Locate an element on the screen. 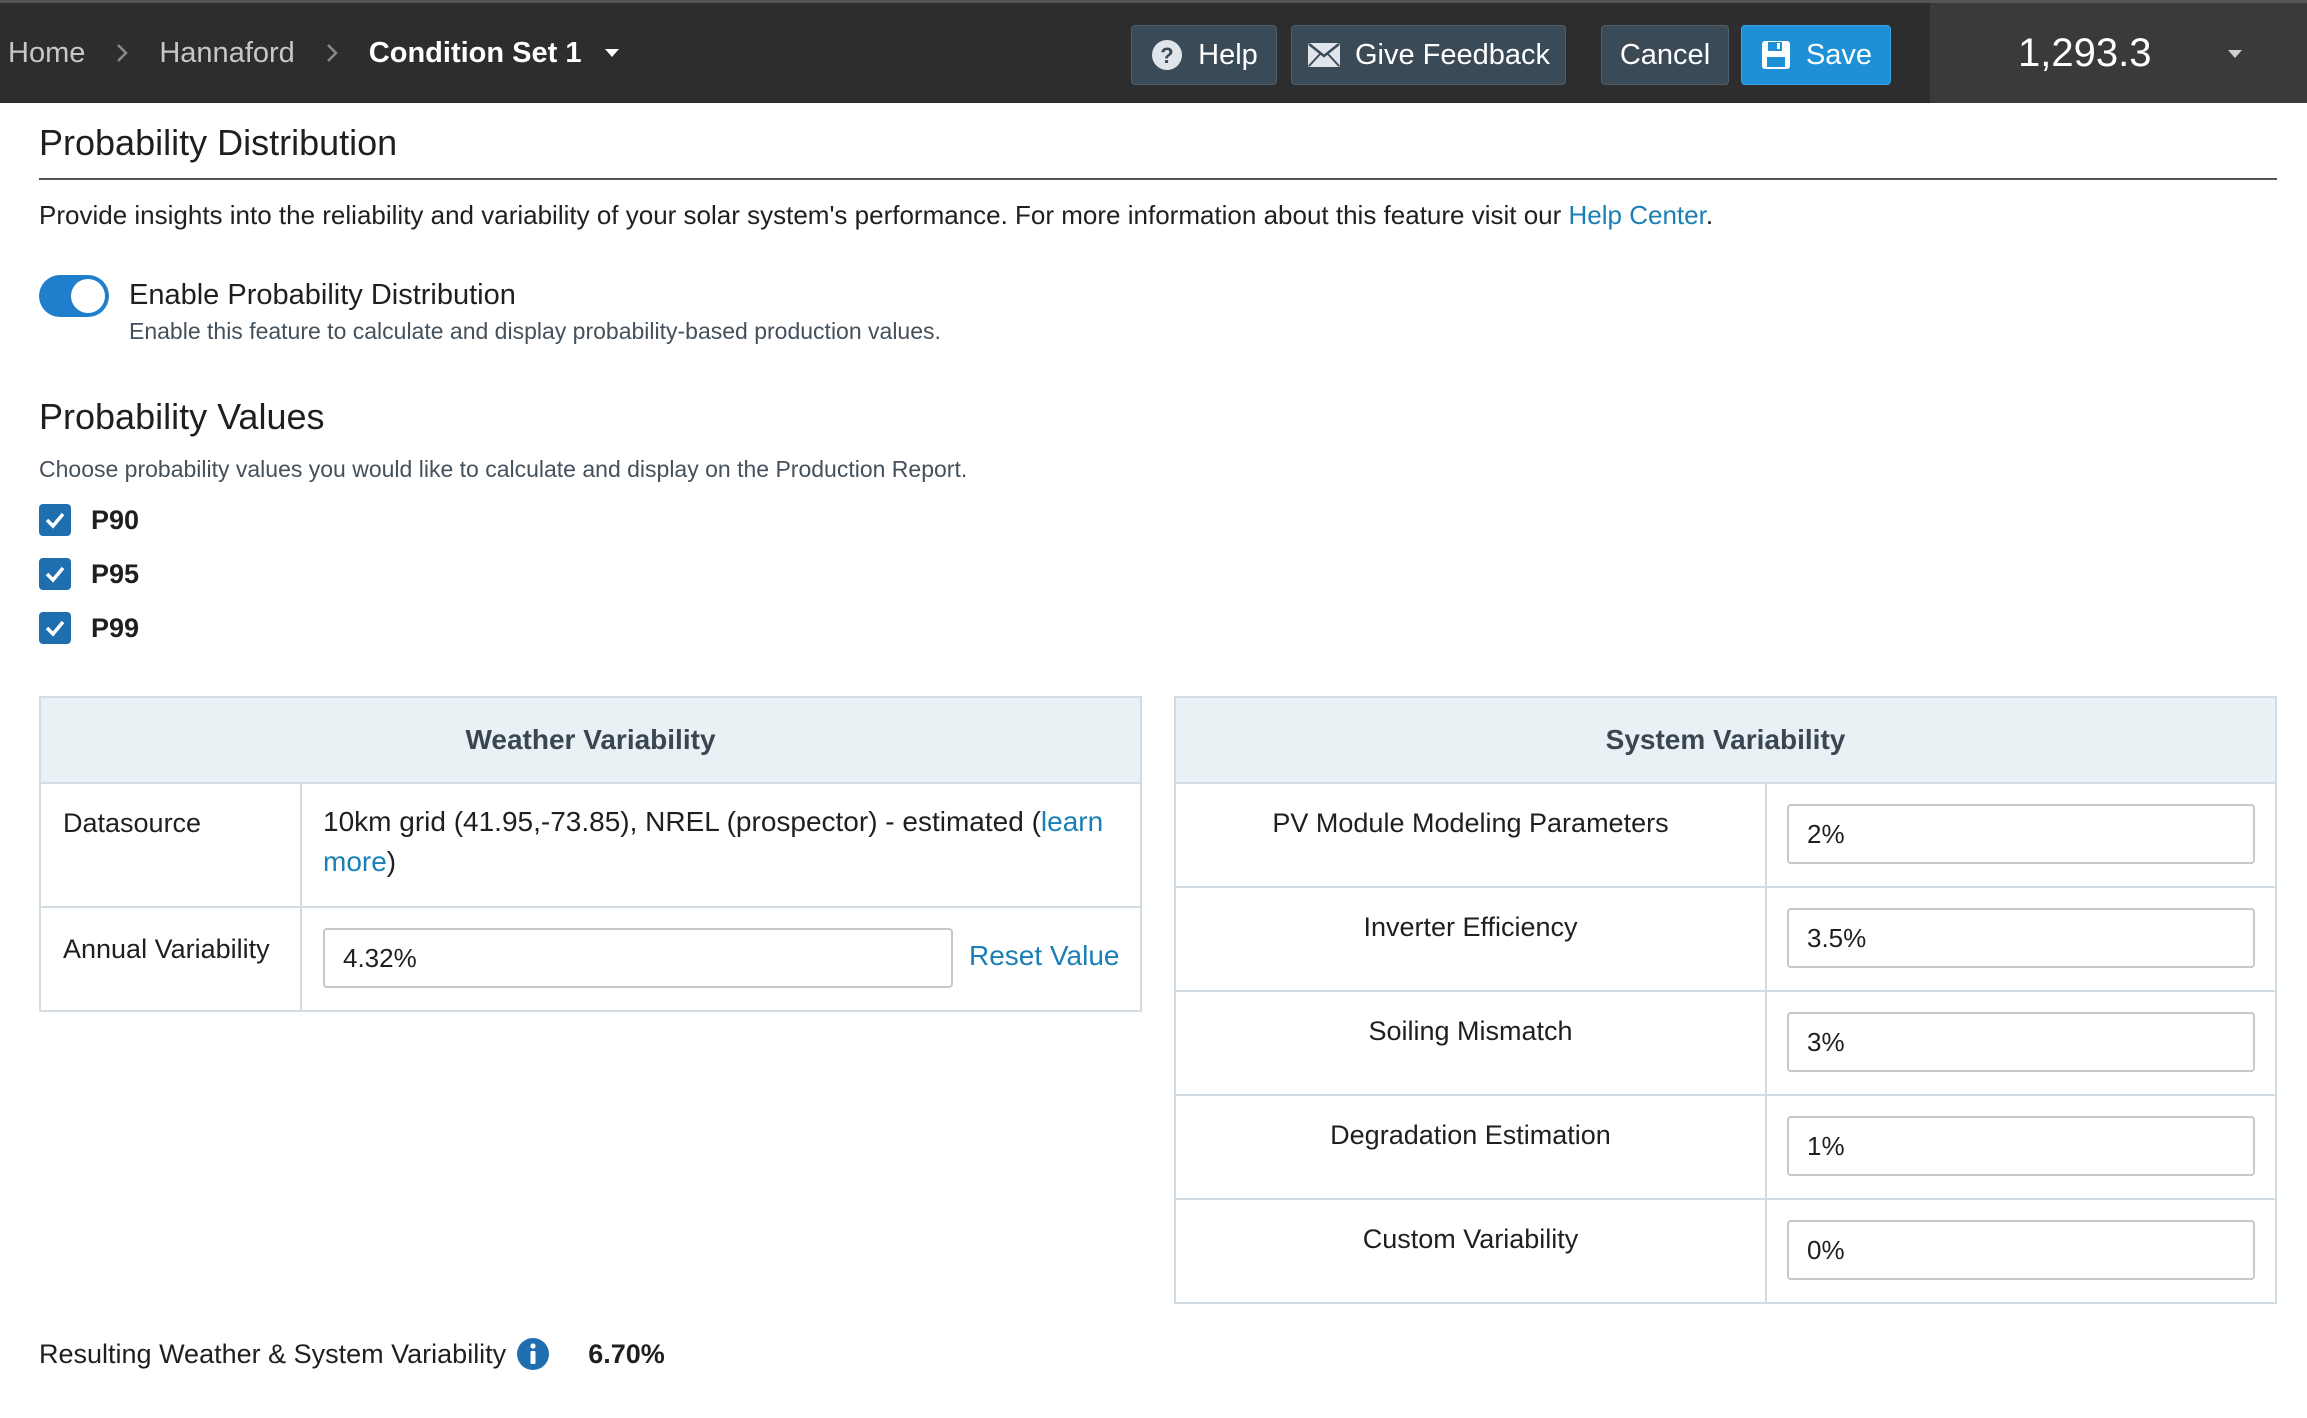  system-row-label: Inverter Efficiency is located at coordinates (1470, 927).